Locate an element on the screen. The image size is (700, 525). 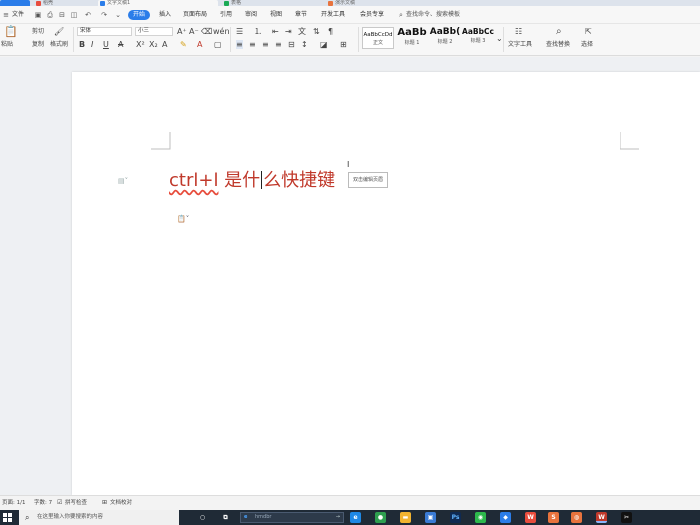
save-icon: ▣ is located at coordinates (38, 15).